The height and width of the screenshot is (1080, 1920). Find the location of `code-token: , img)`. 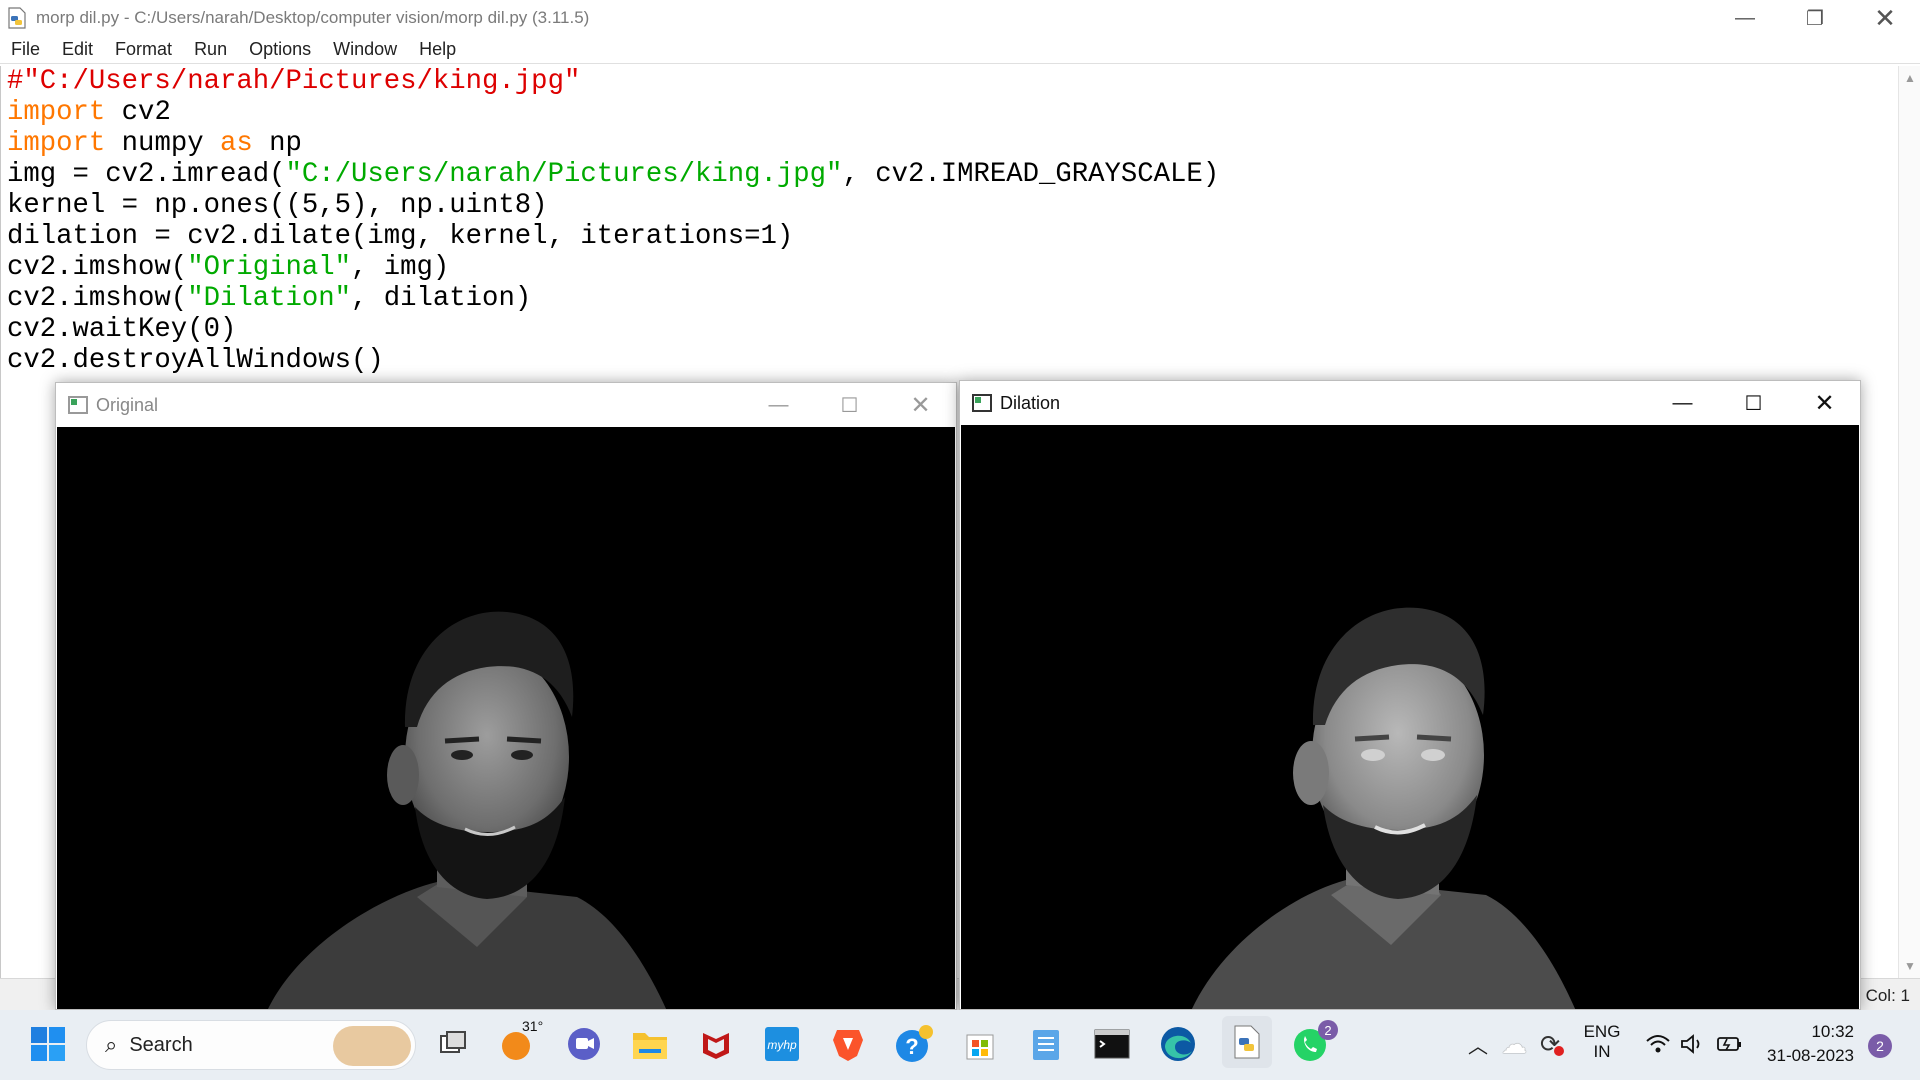

code-token: , img) is located at coordinates (400, 267).